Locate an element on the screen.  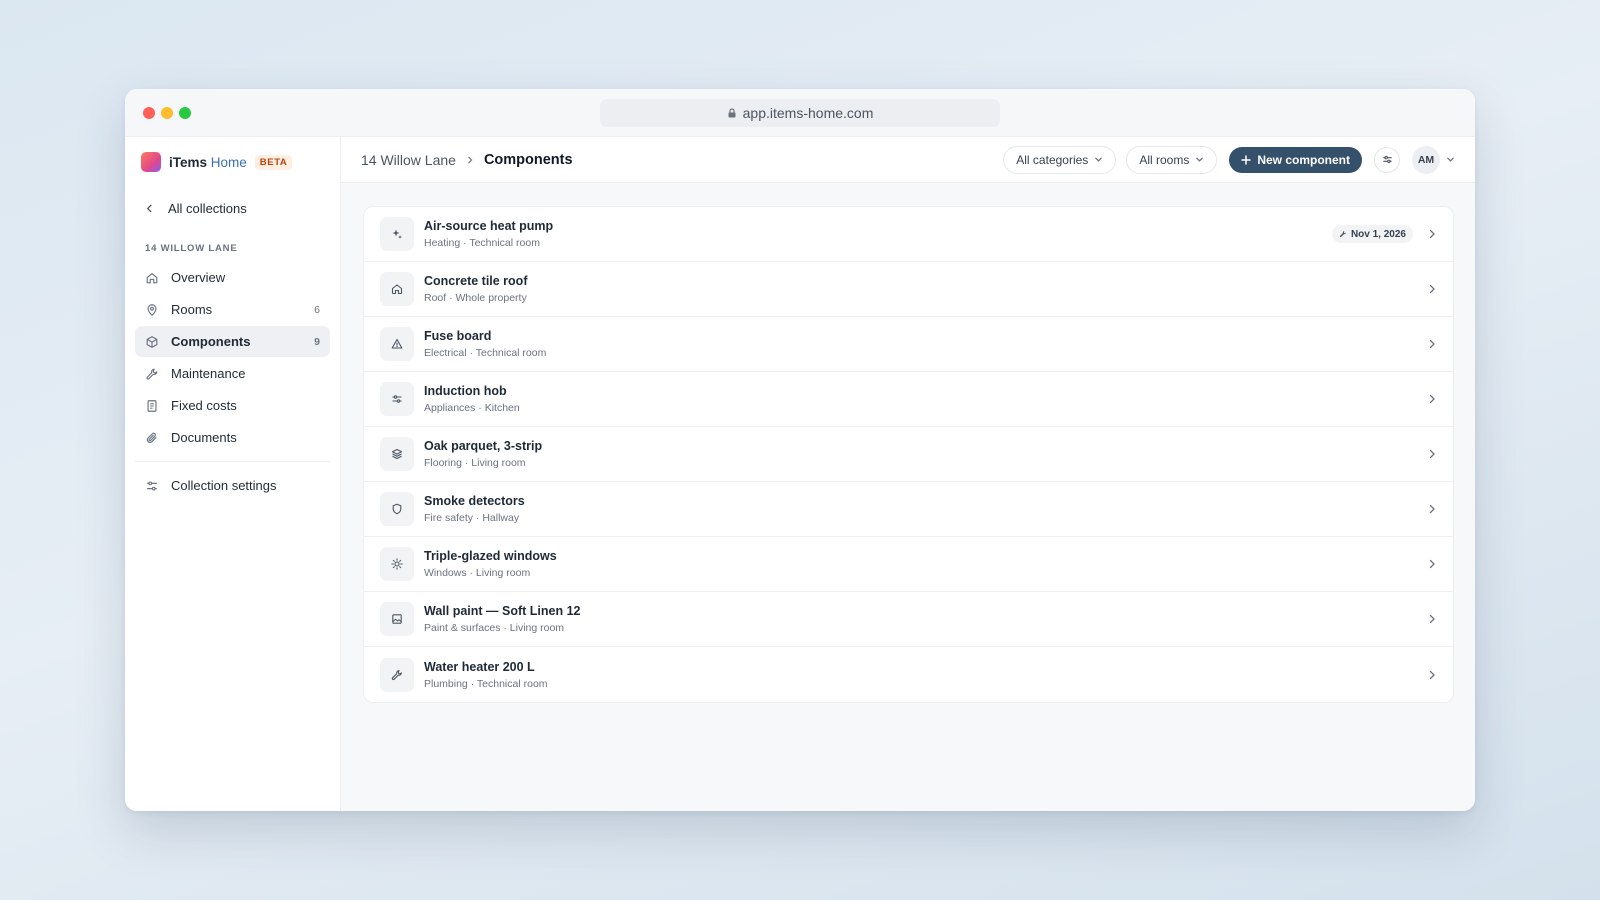
url-text: app.items-home.com is located at coordinates (808, 113).